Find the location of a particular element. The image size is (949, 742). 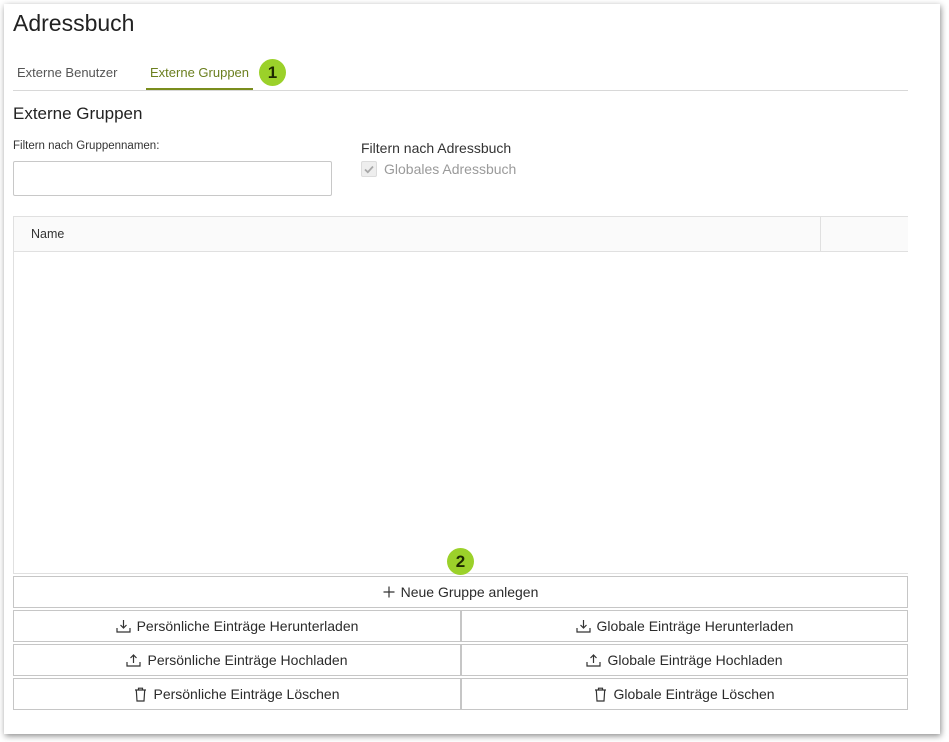

global-download-button: Globale Einträge Herunterladen is located at coordinates (684, 626).